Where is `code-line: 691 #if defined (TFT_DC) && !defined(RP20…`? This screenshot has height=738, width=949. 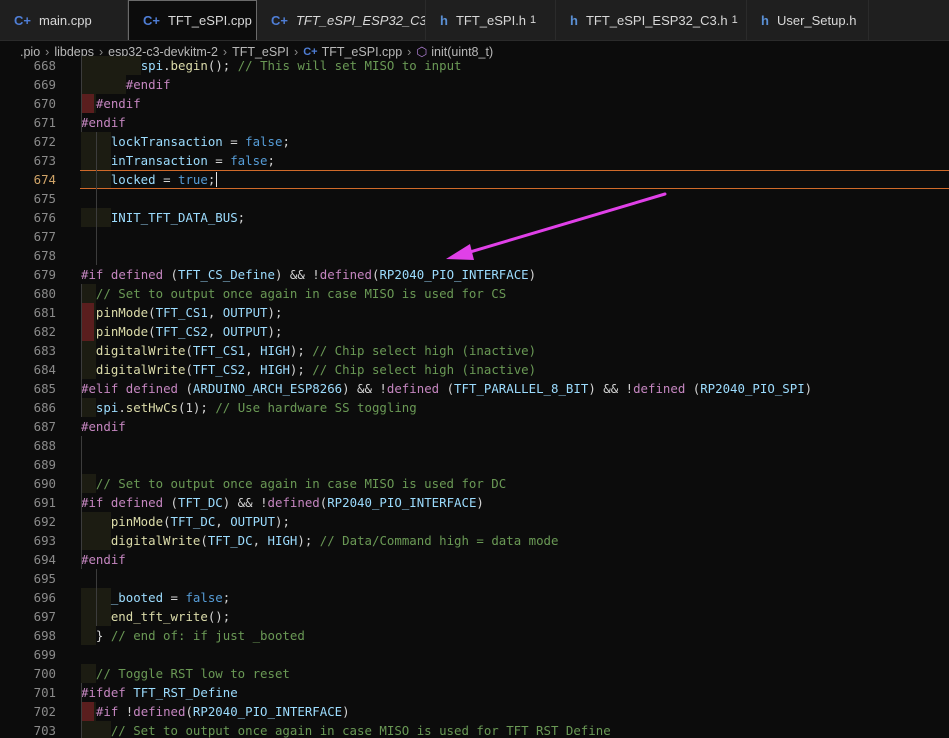
code-line: 691 #if defined (TFT_DC) && !defined(RP20… is located at coordinates (474, 502).